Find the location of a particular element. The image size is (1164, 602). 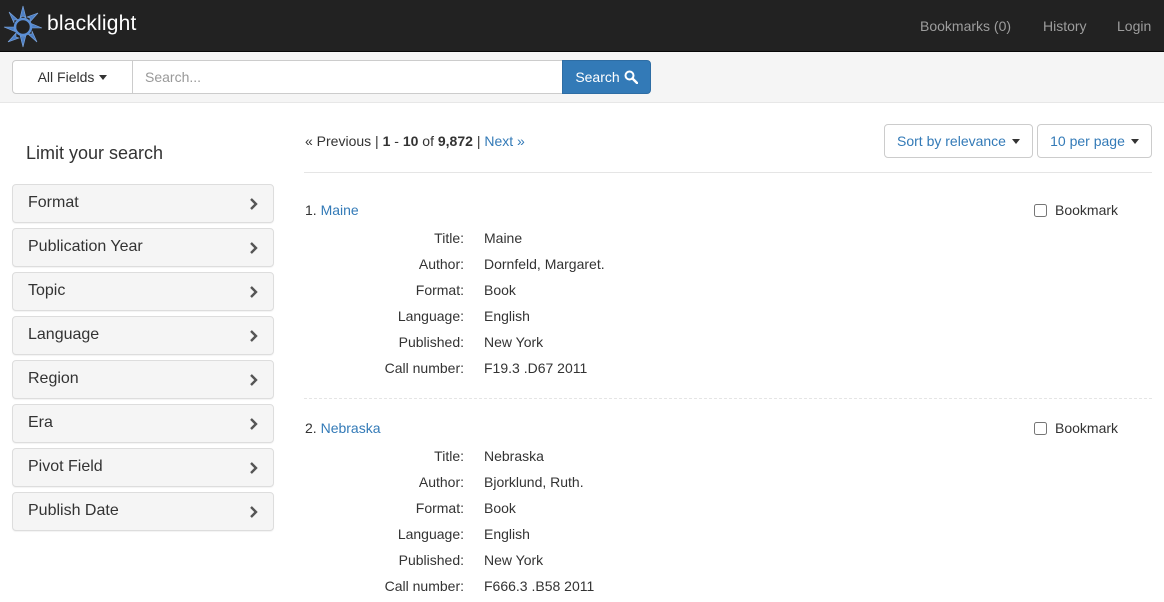

per-page-dropdown-label: 10 per page is located at coordinates (1087, 141).